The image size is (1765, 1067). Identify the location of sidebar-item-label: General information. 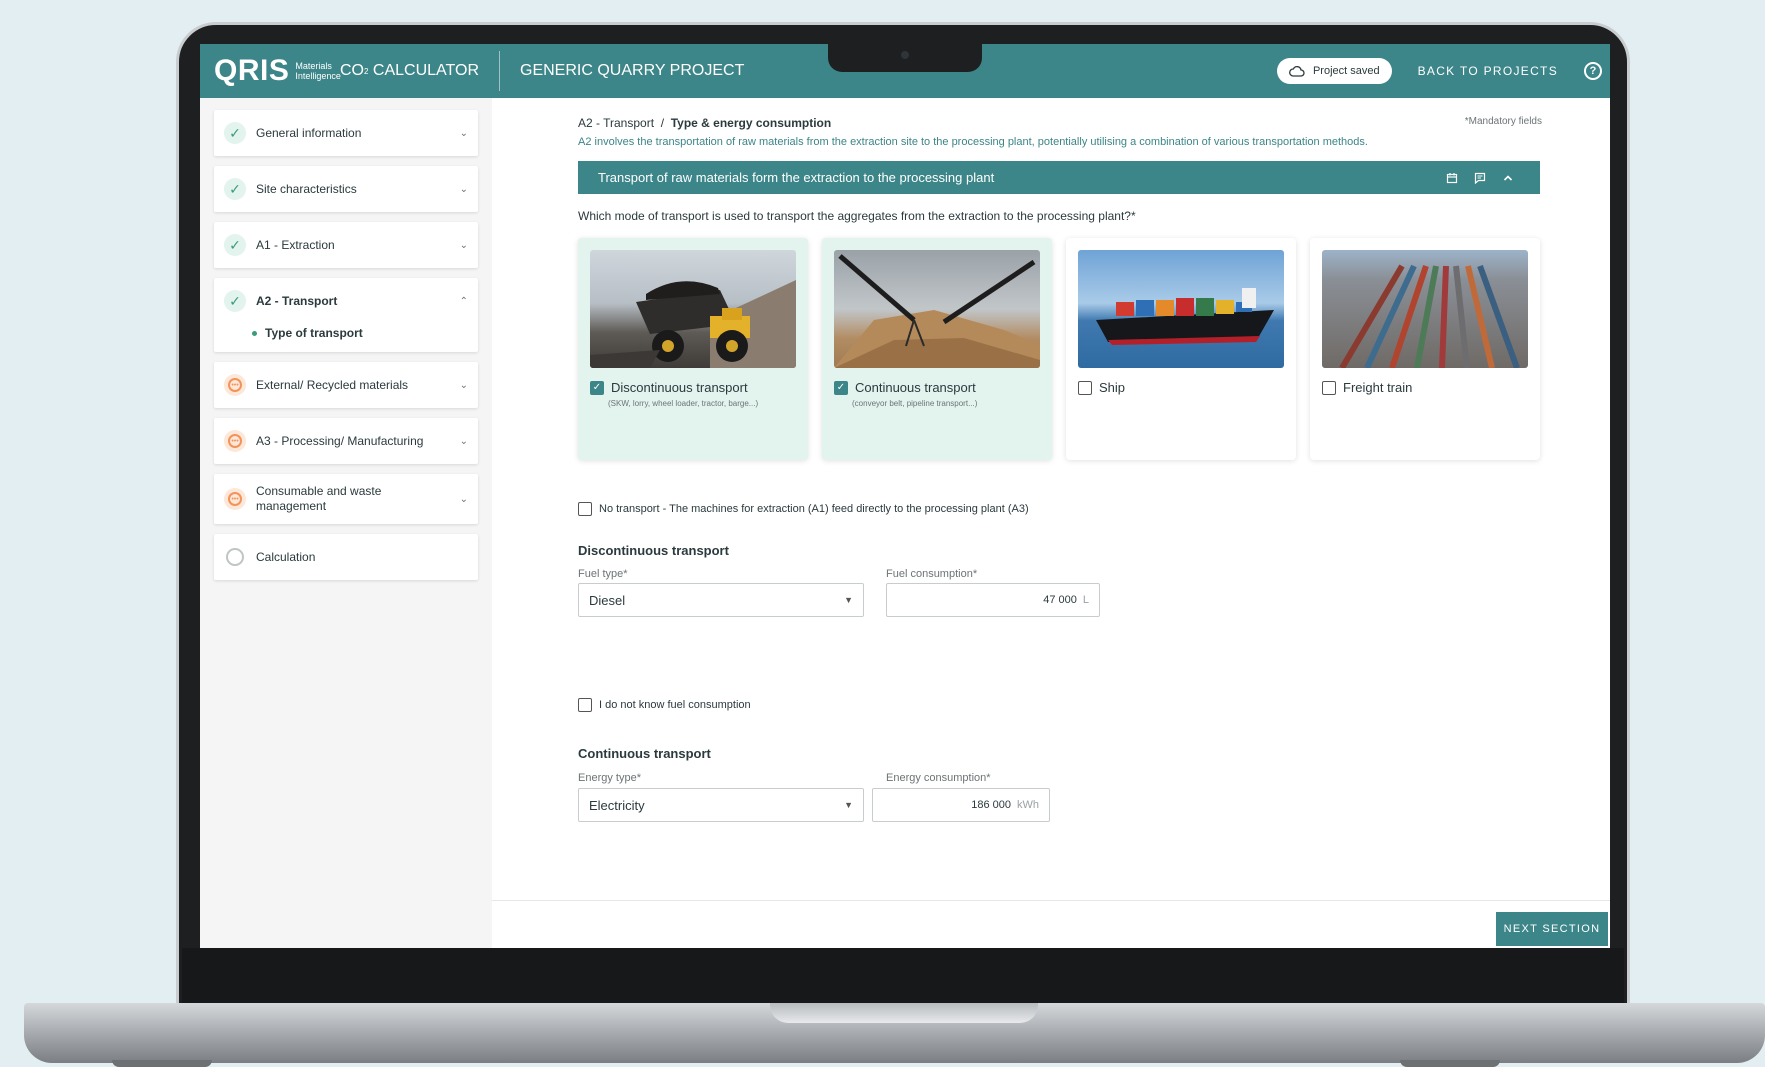
(309, 132).